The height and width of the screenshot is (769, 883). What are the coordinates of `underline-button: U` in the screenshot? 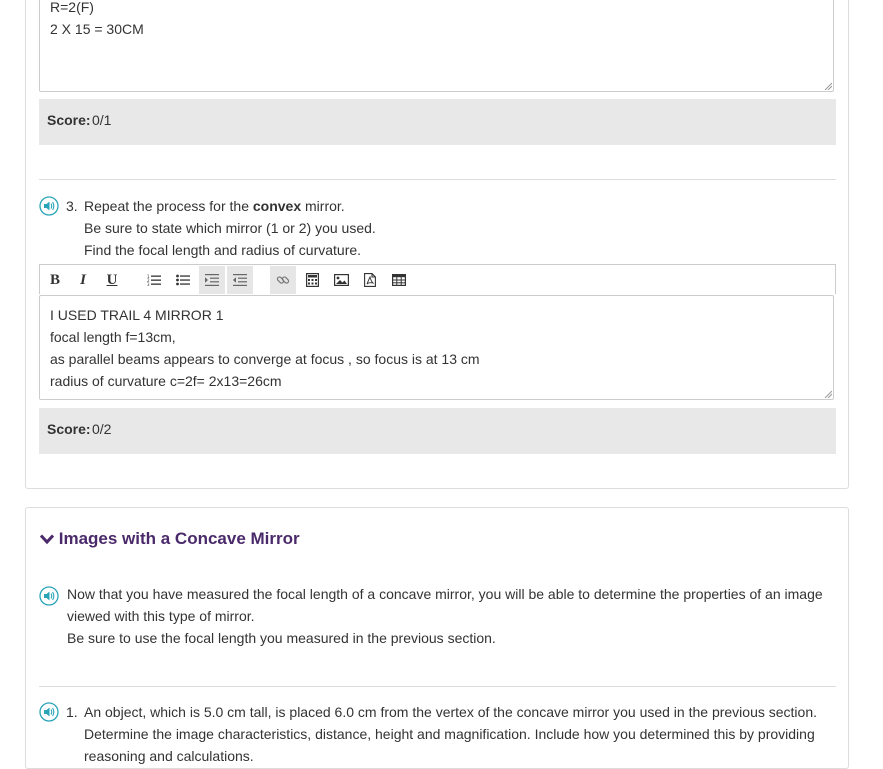 It's located at (112, 280).